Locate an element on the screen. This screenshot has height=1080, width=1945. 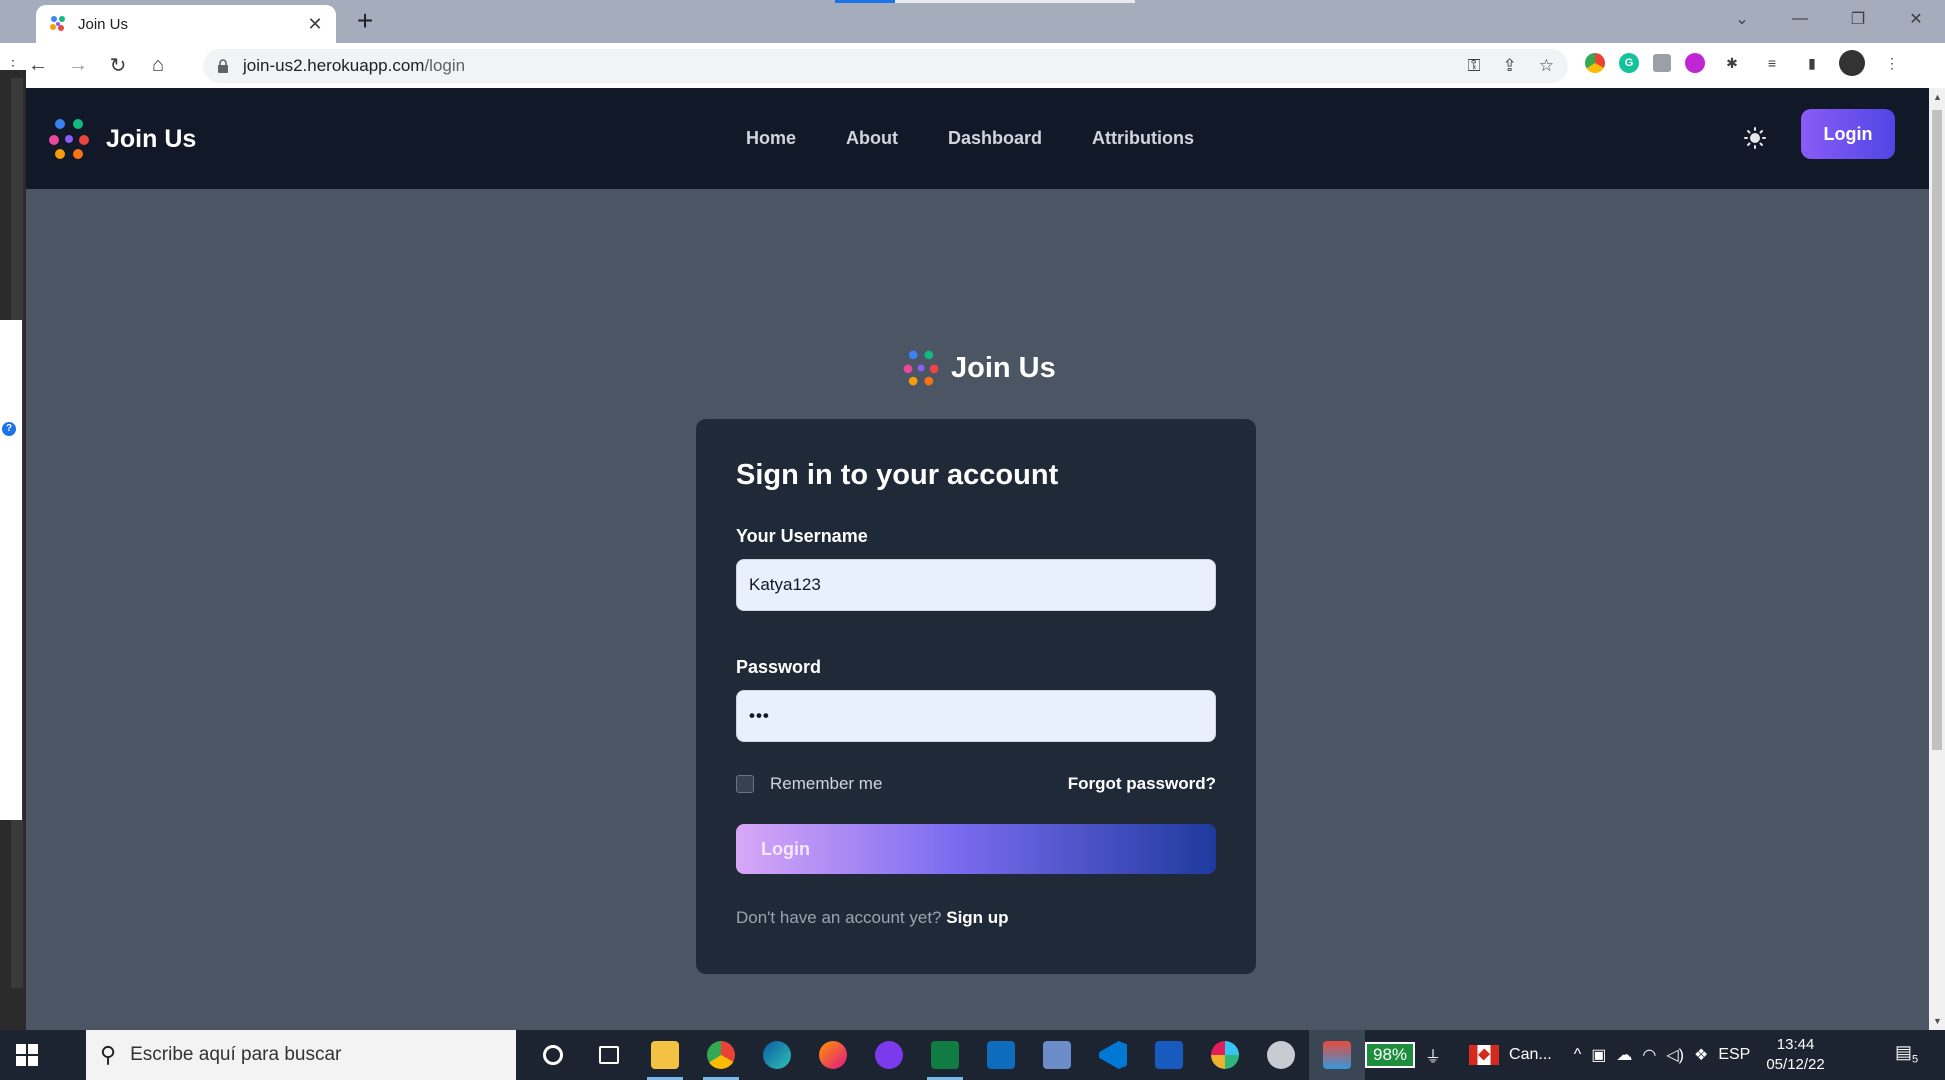
brand-name: Join Us is located at coordinates (151, 138).